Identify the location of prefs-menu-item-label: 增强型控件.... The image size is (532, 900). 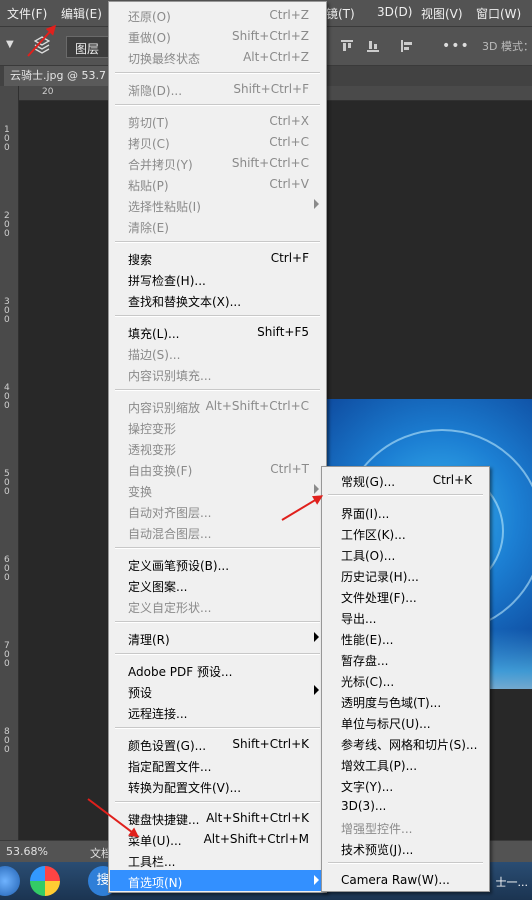
(377, 829).